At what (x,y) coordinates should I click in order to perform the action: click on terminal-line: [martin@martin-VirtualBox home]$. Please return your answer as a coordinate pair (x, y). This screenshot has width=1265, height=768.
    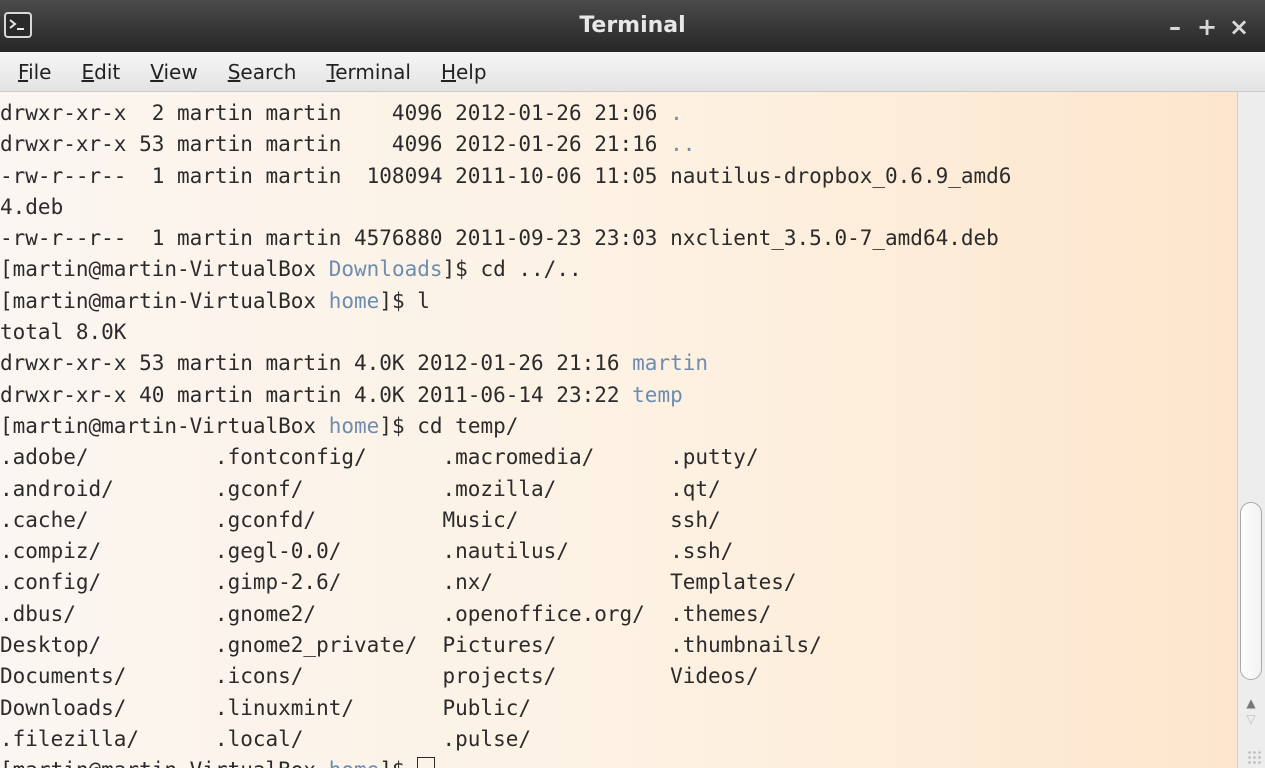
    Looking at the image, I should click on (505, 761).